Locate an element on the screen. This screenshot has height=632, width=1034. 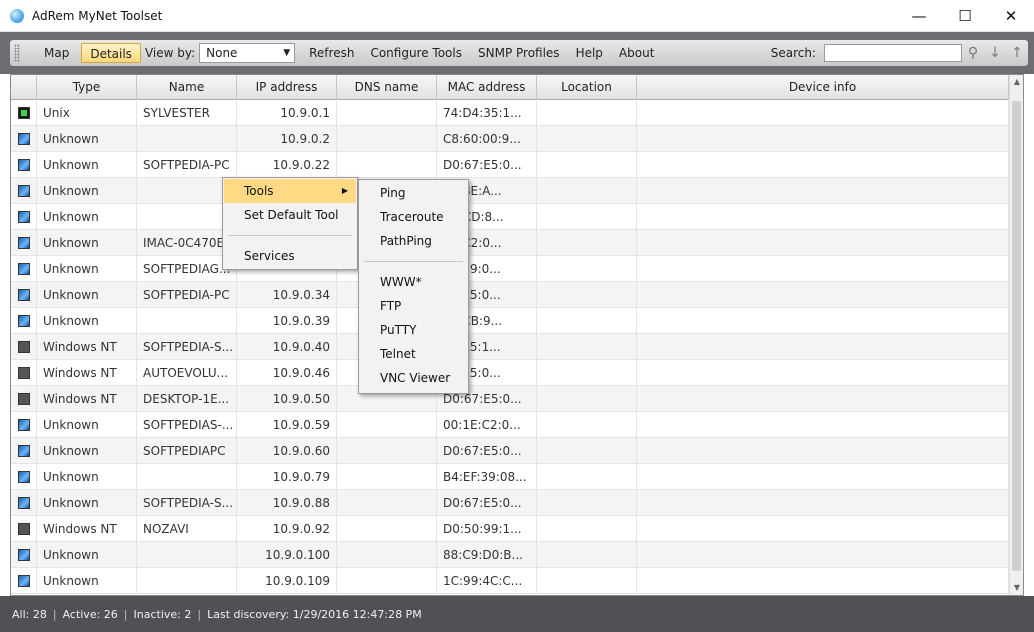
row-name is located at coordinates (187, 321).